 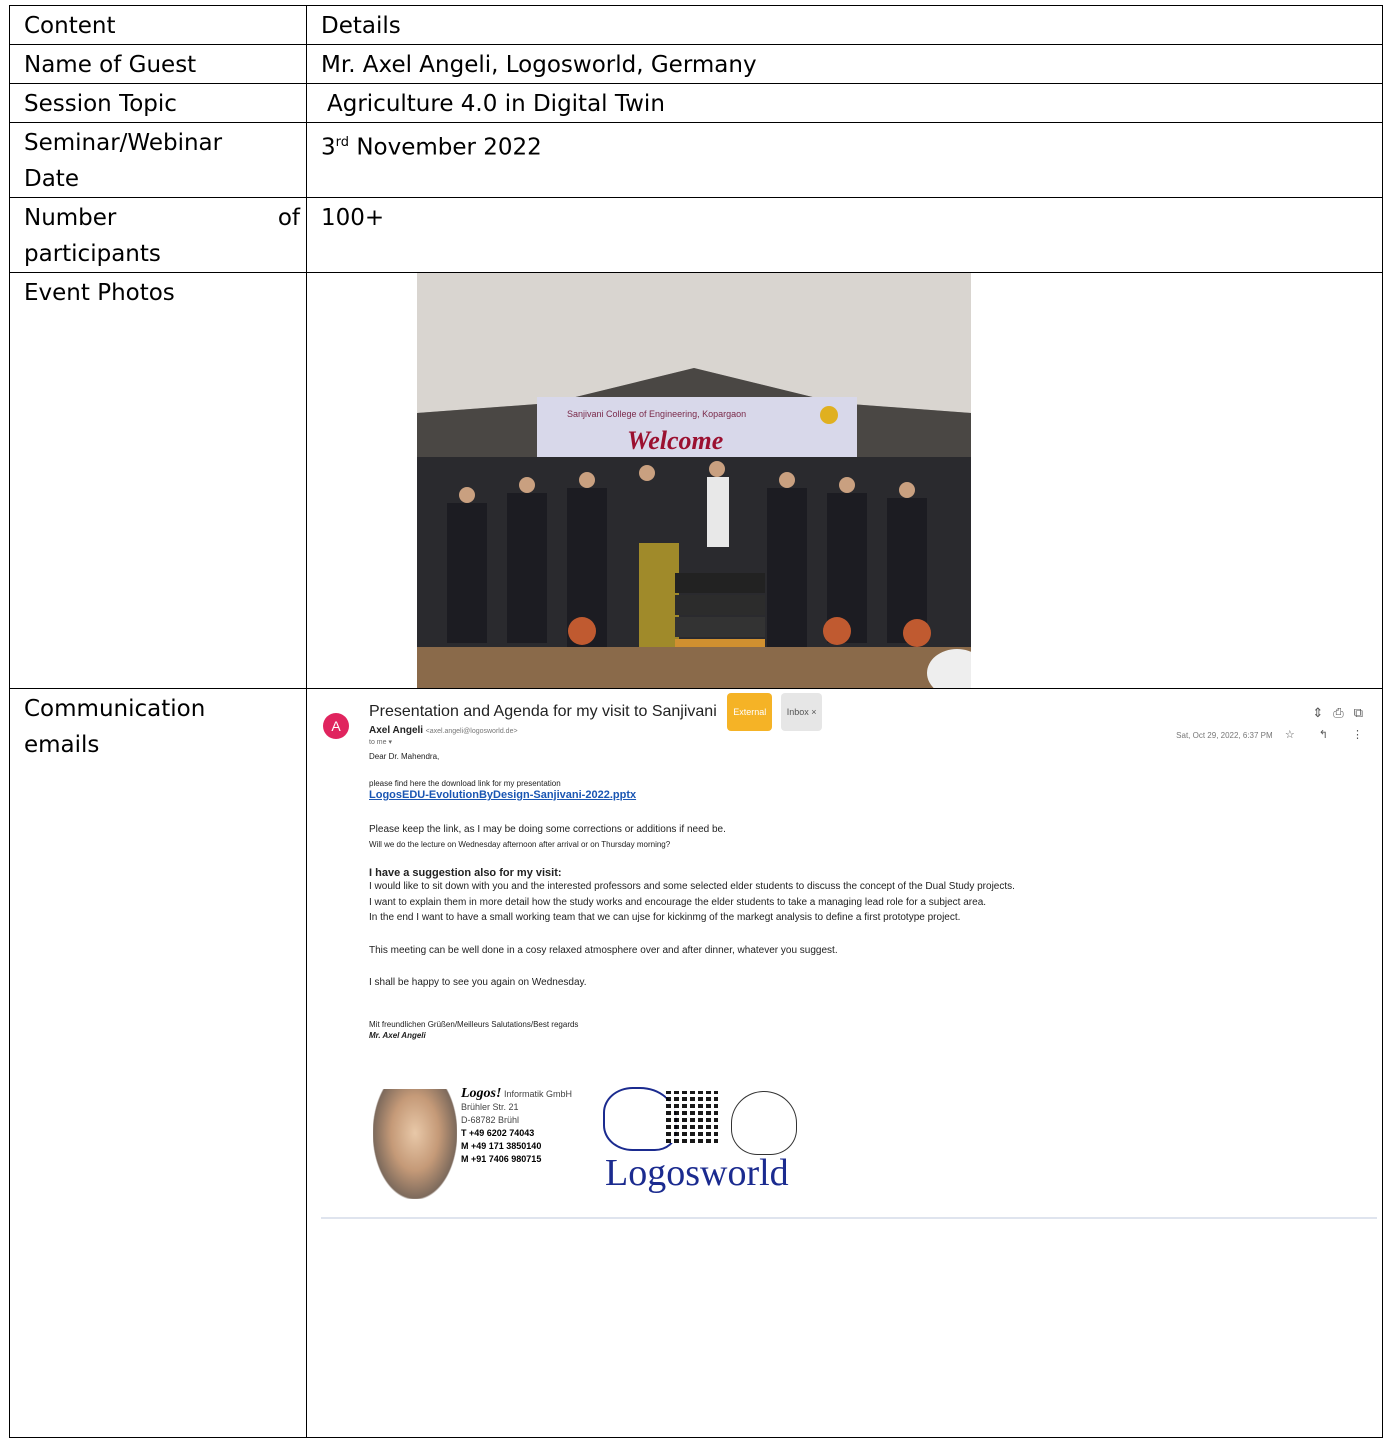 What do you see at coordinates (844, 103) in the screenshot?
I see `topic-value: Agriculture 4.0 in Digital Twin` at bounding box center [844, 103].